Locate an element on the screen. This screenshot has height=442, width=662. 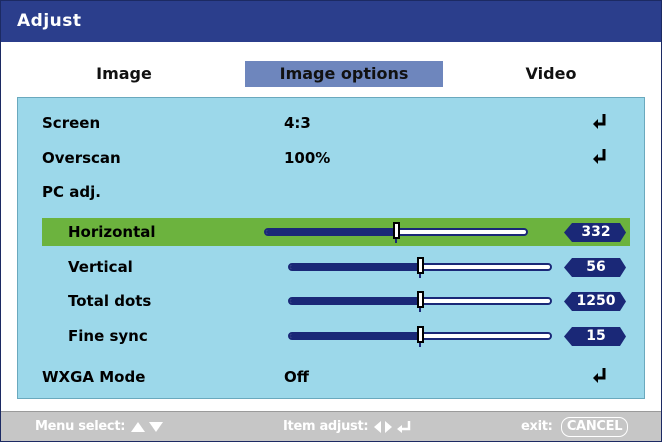
help-footer: Menu select: Item adjust: exit: CANCEL is located at coordinates (331, 426).